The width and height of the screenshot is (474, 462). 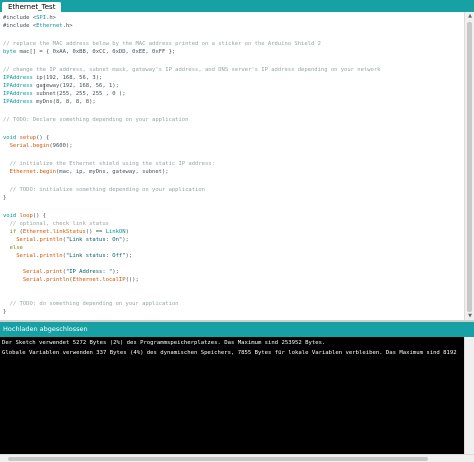 What do you see at coordinates (38, 26) in the screenshot?
I see `code-line-2: #include <Ethernet.h>` at bounding box center [38, 26].